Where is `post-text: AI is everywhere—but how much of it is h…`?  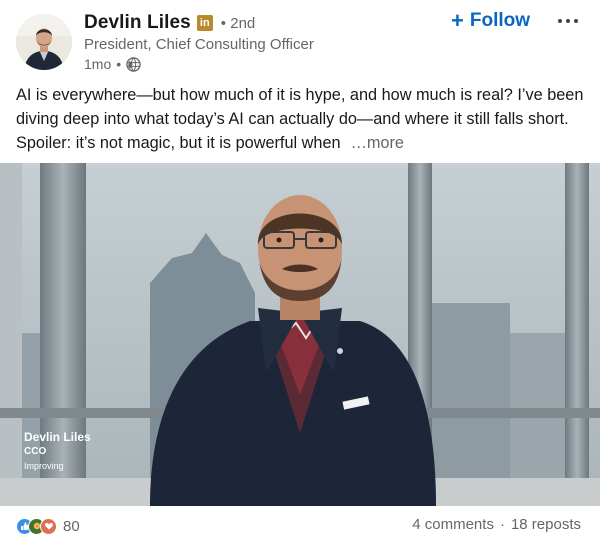 post-text: AI is everywhere—but how much of it is h… is located at coordinates (302, 119).